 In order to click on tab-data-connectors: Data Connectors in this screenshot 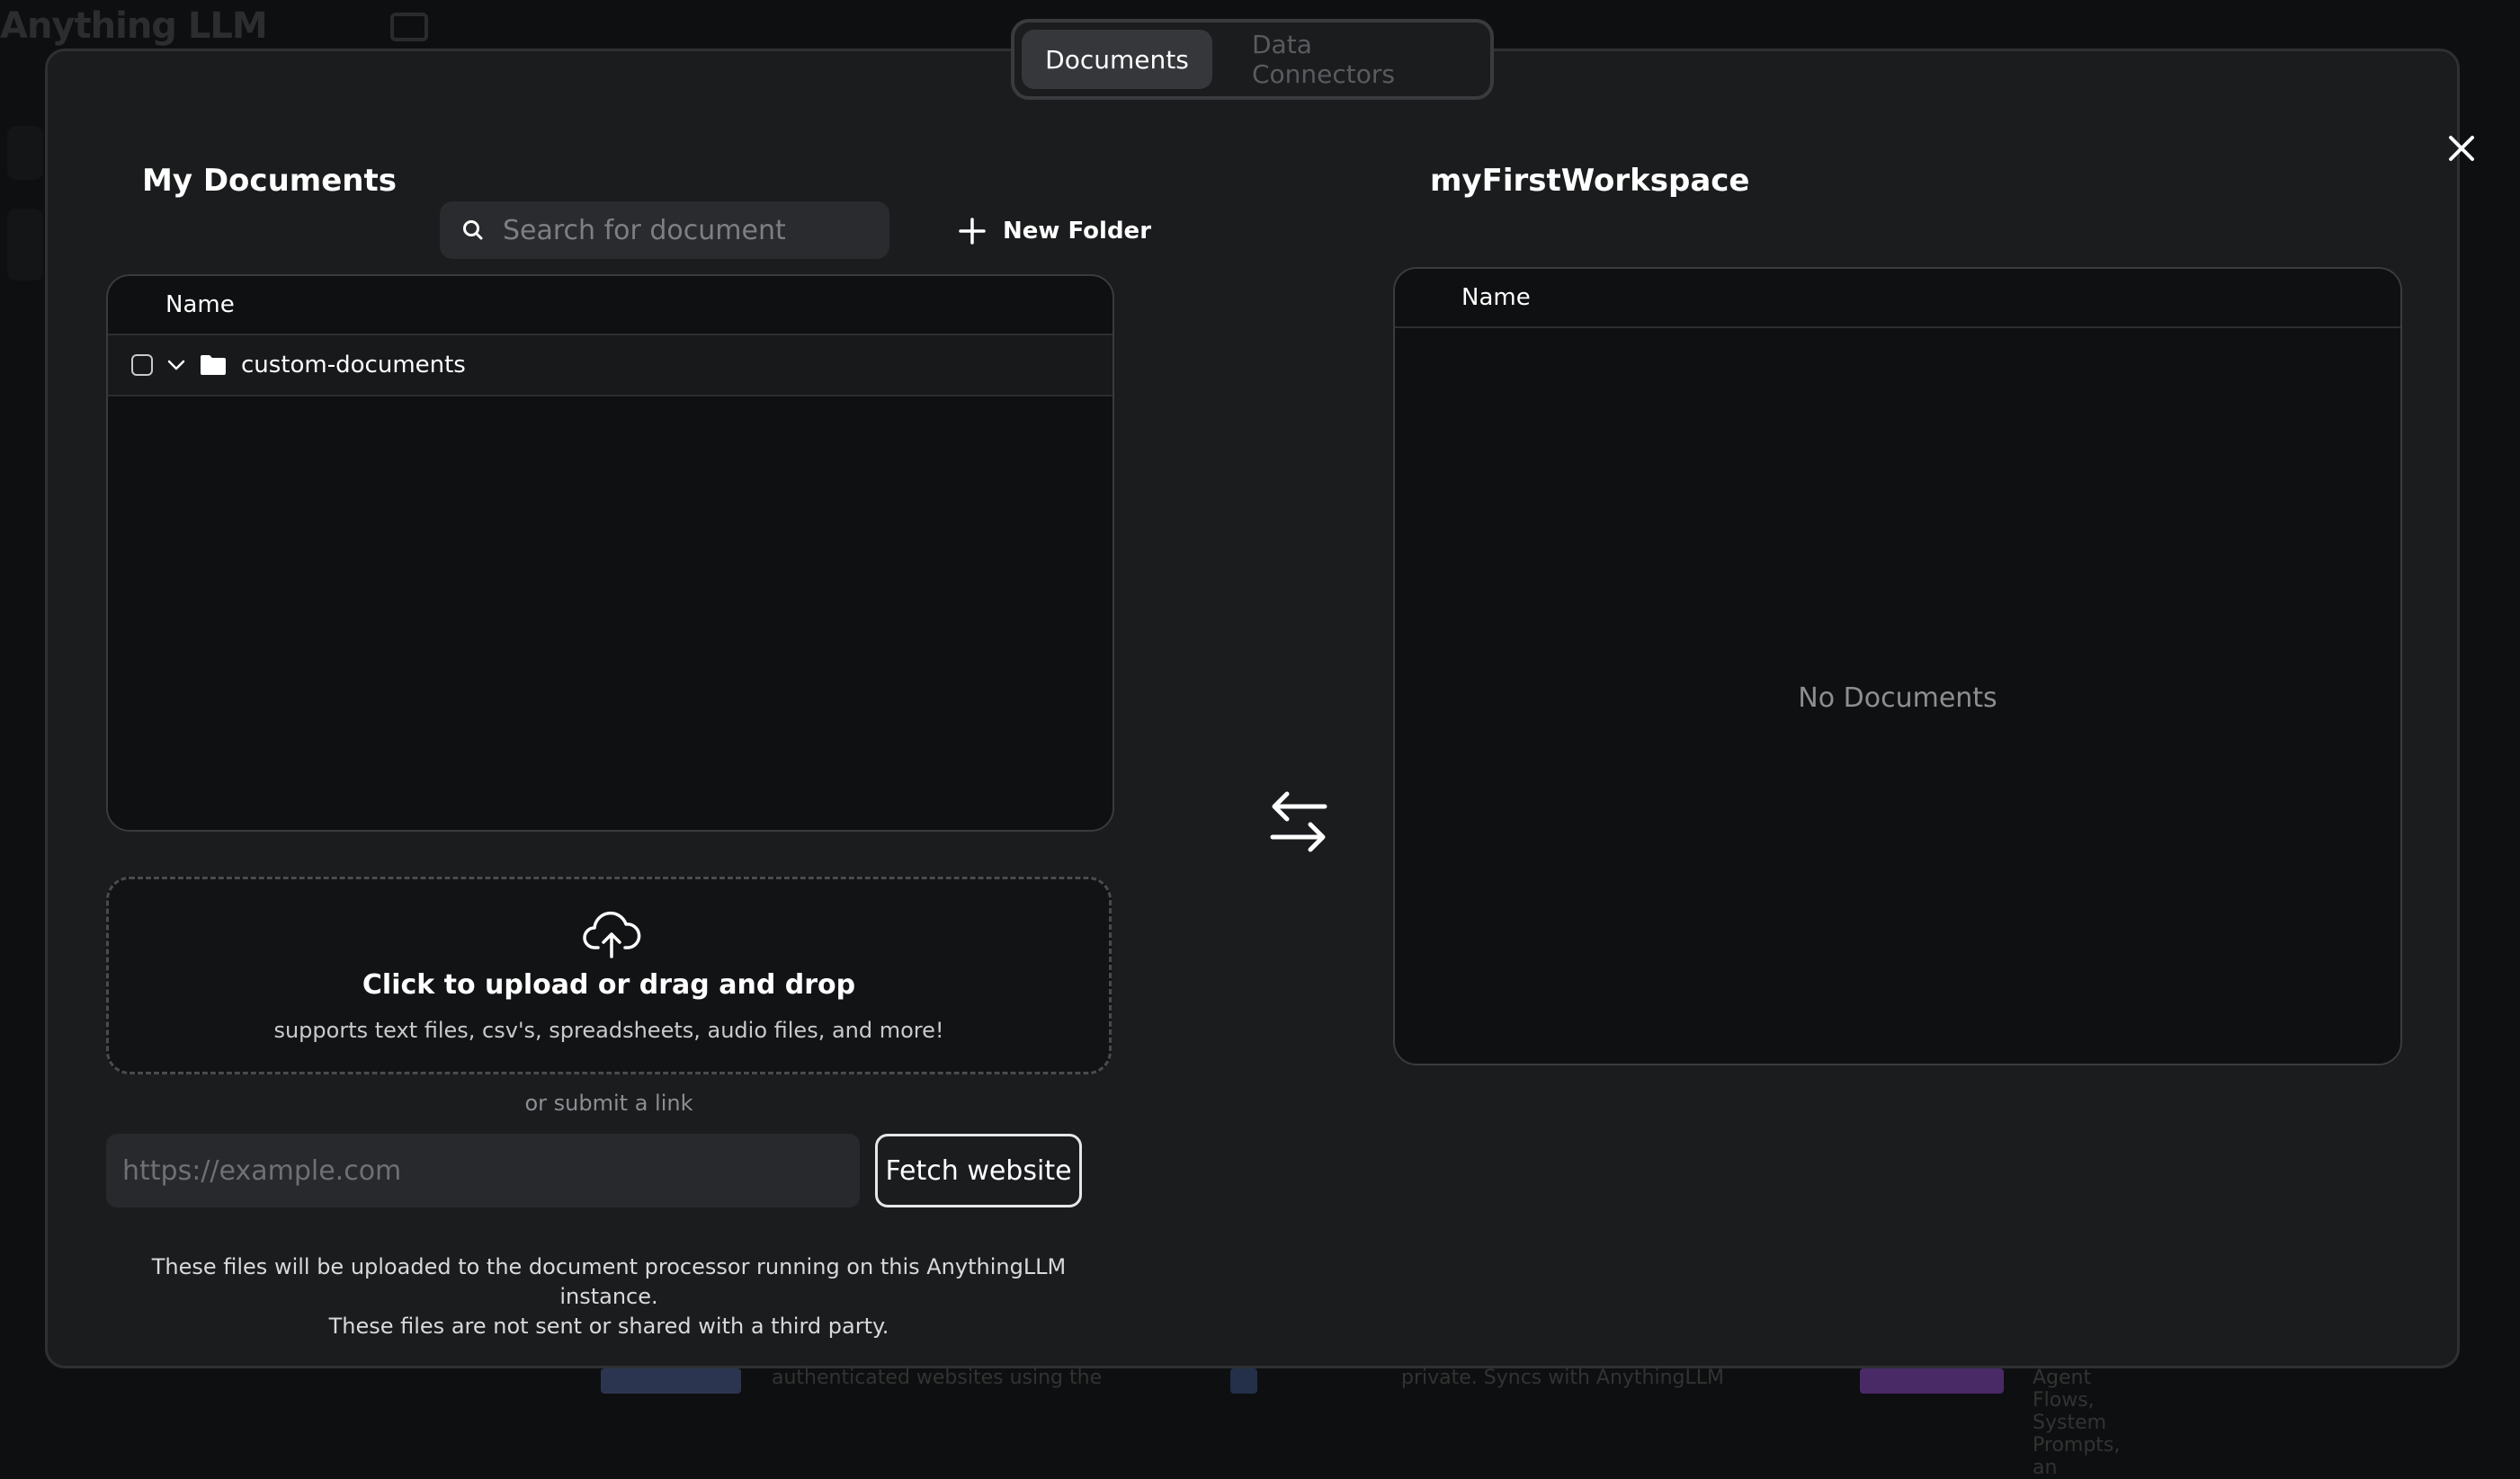, I will do `click(1354, 59)`.